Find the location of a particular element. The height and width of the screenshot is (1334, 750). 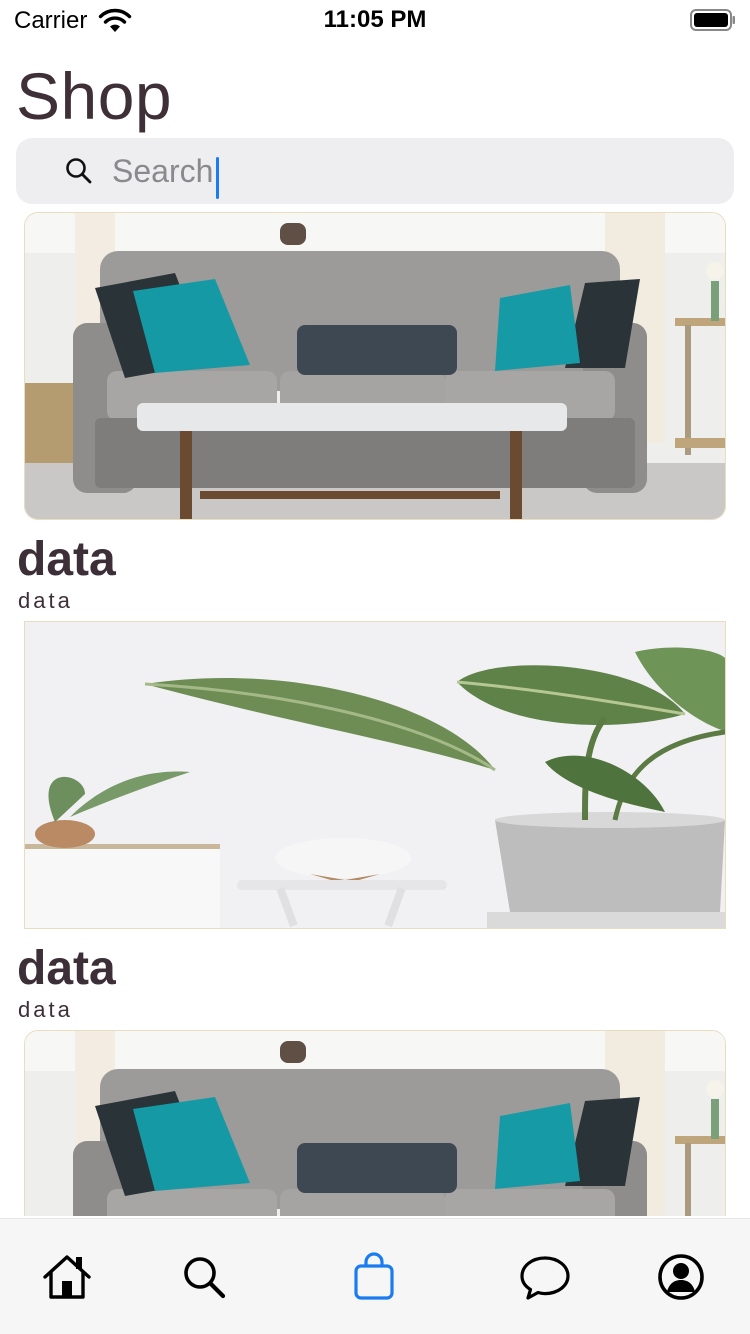

search-input is located at coordinates (412, 171).